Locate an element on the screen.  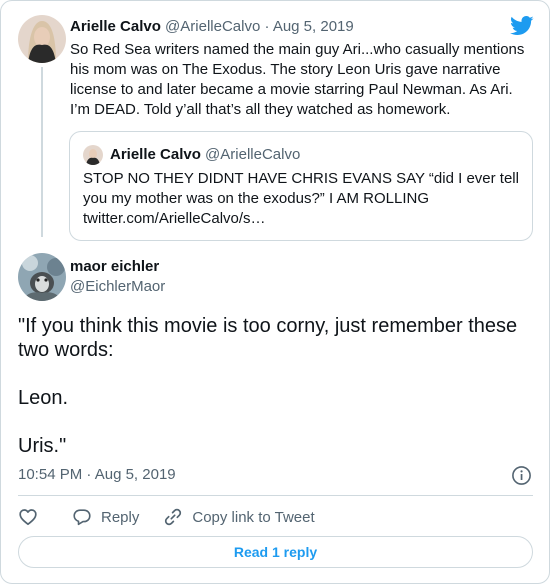
author-handle: @EichlerMaor is located at coordinates (117, 287).